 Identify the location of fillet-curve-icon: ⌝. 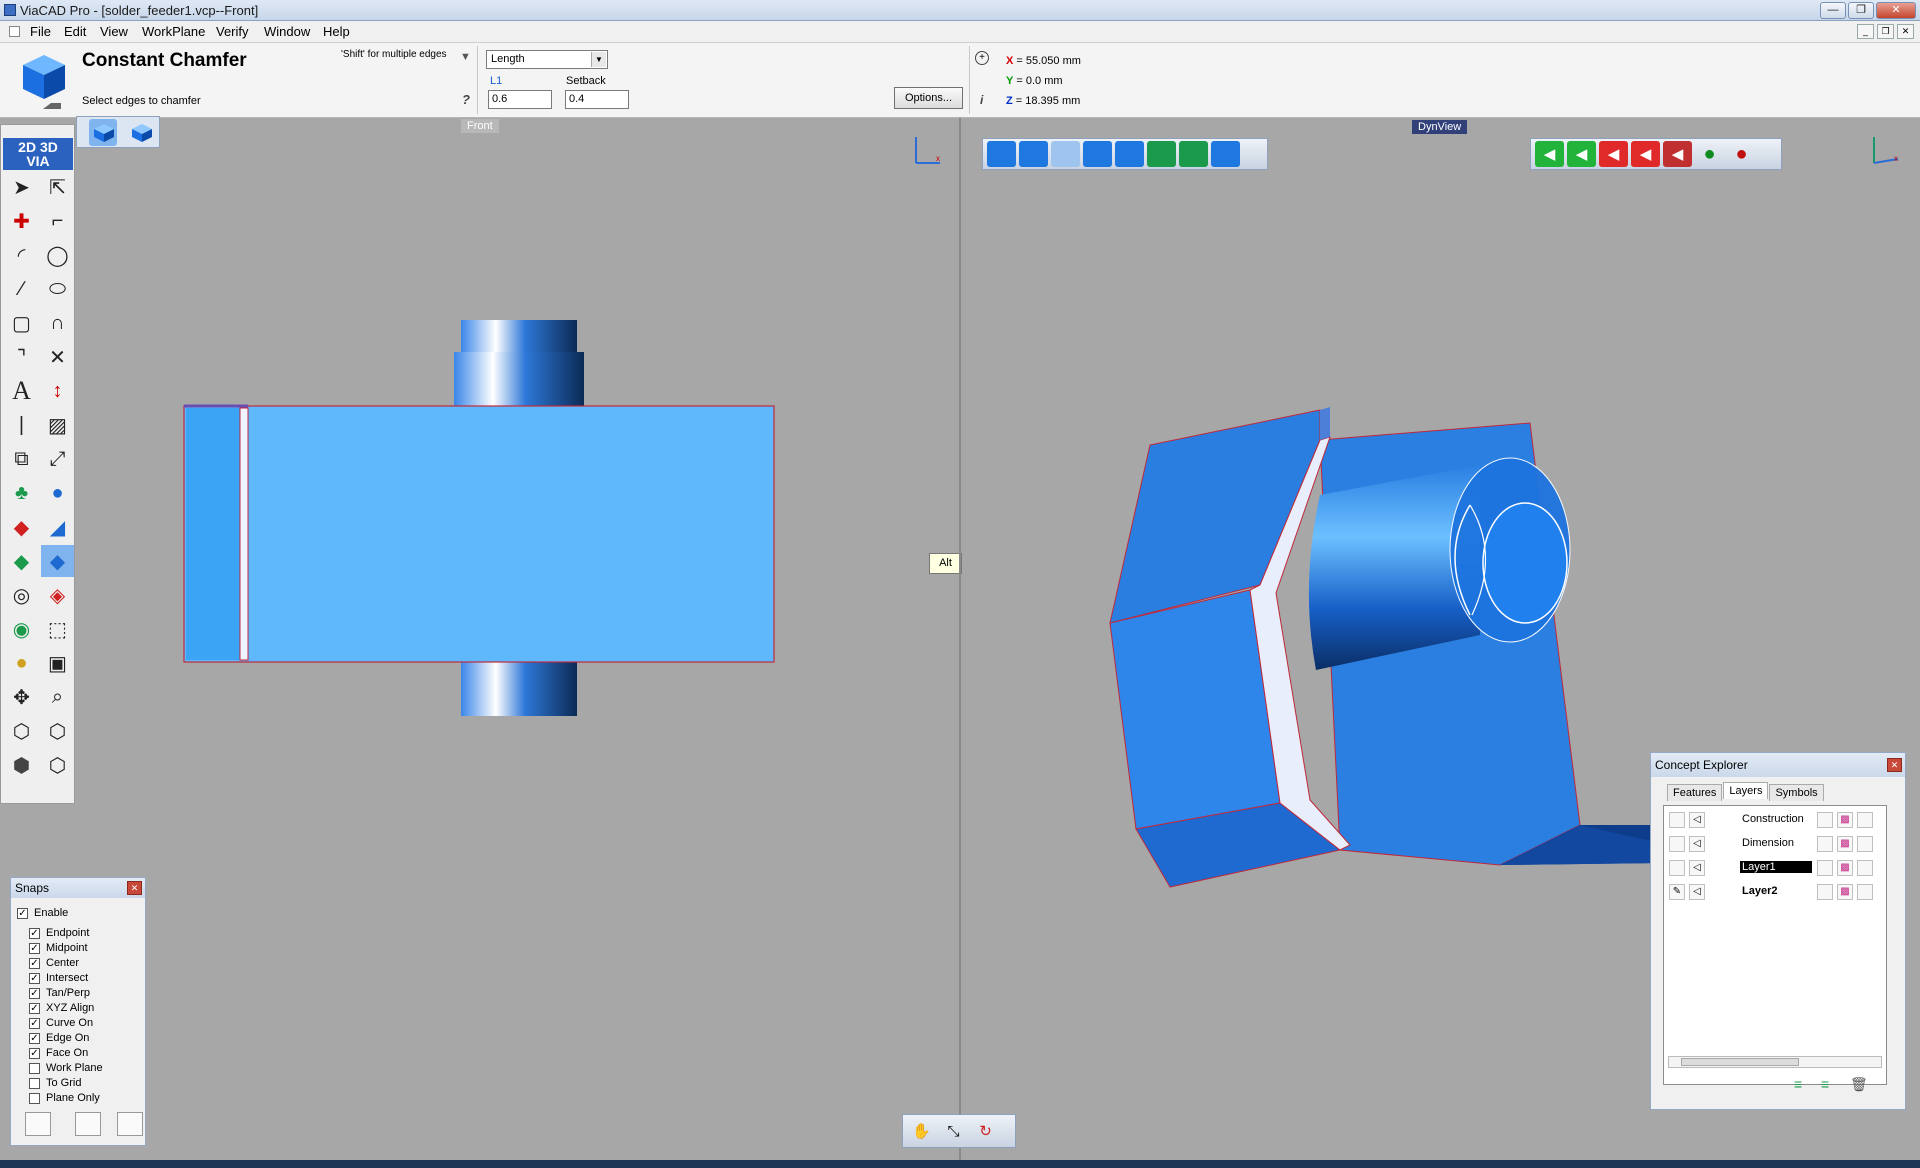
(21, 357).